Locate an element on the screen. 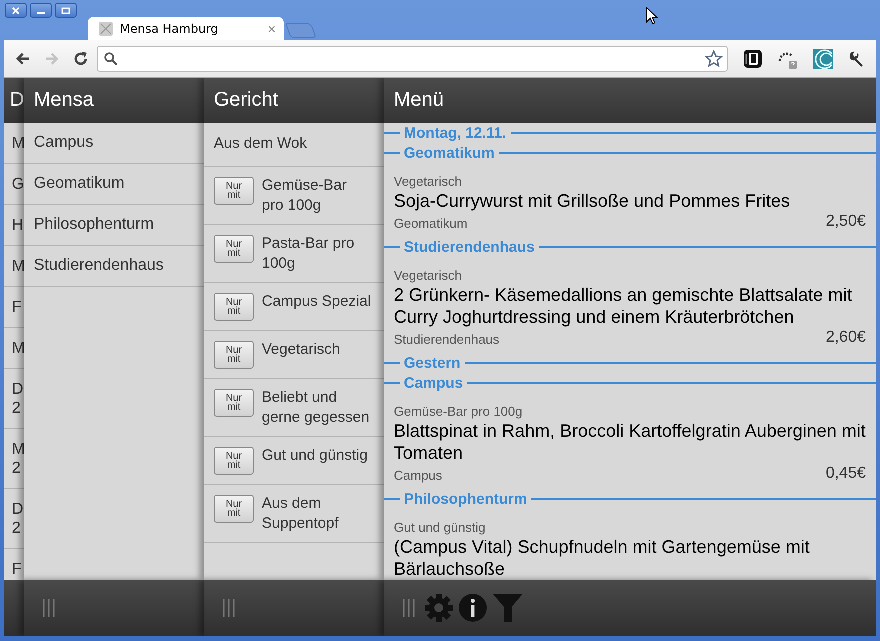 This screenshot has height=641, width=880. dish-name: (Campus Vital) Schupfnudeln mit Gartengemüse mit Bärlauchsoße is located at coordinates (602, 558).